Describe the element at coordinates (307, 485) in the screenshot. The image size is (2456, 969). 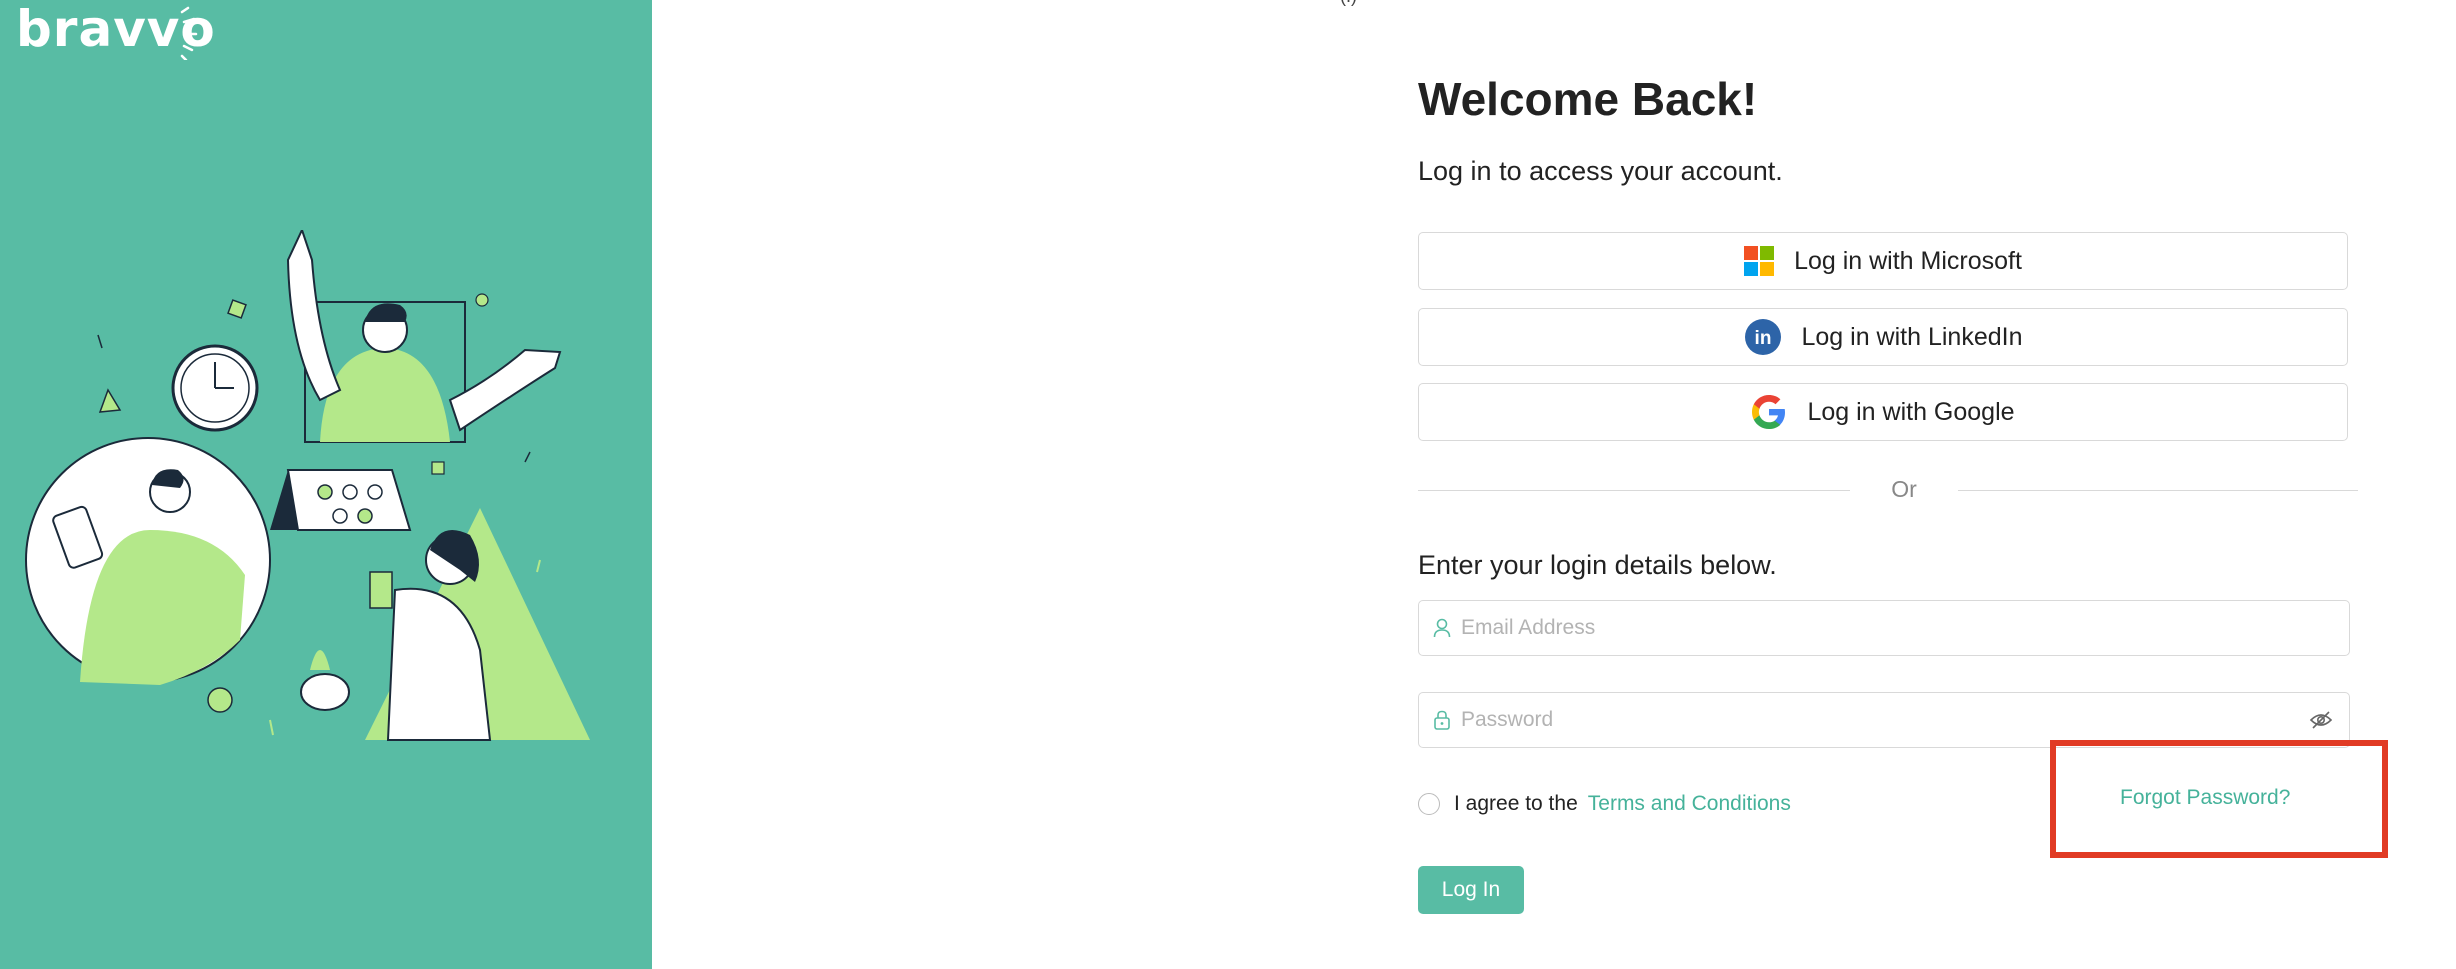
I see `team-illustration` at that location.